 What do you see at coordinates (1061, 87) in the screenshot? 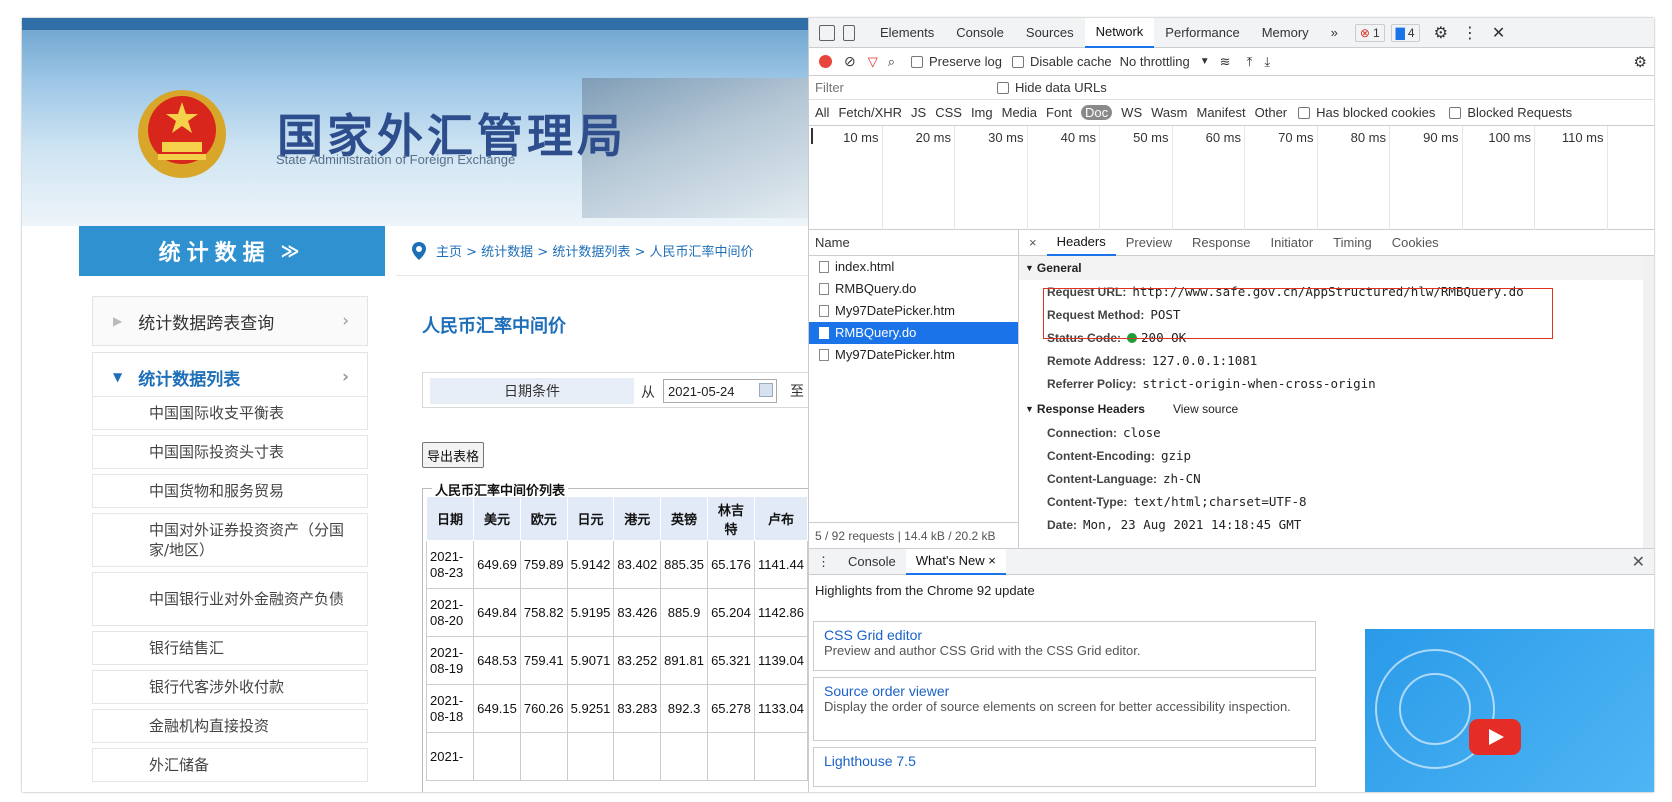
I see `hide-data-urls-label: Hide data URLs` at bounding box center [1061, 87].